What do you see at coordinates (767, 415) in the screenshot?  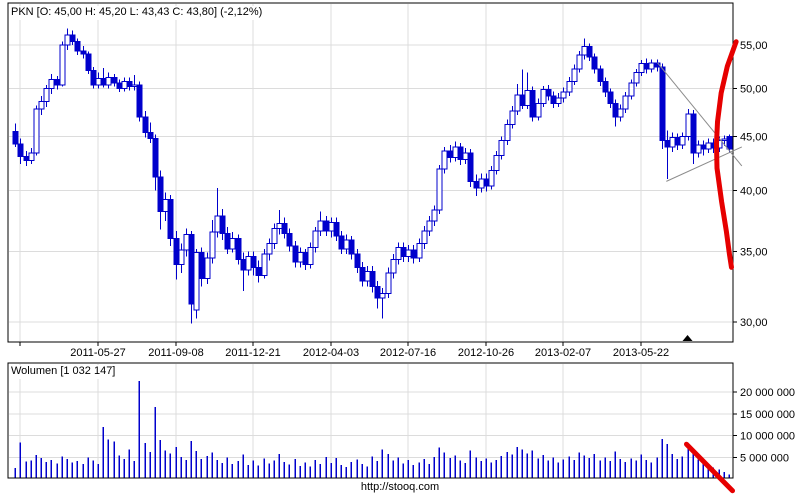 I see `svg-text: 15 000 000` at bounding box center [767, 415].